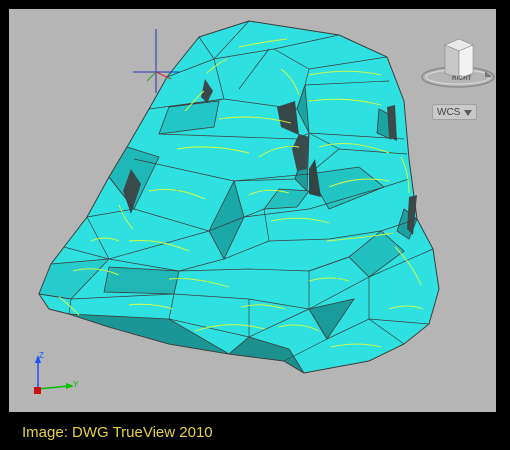 Image resolution: width=510 pixels, height=450 pixels. Describe the element at coordinates (462, 79) in the screenshot. I see `viewcube-face-label: RIGHT` at that location.